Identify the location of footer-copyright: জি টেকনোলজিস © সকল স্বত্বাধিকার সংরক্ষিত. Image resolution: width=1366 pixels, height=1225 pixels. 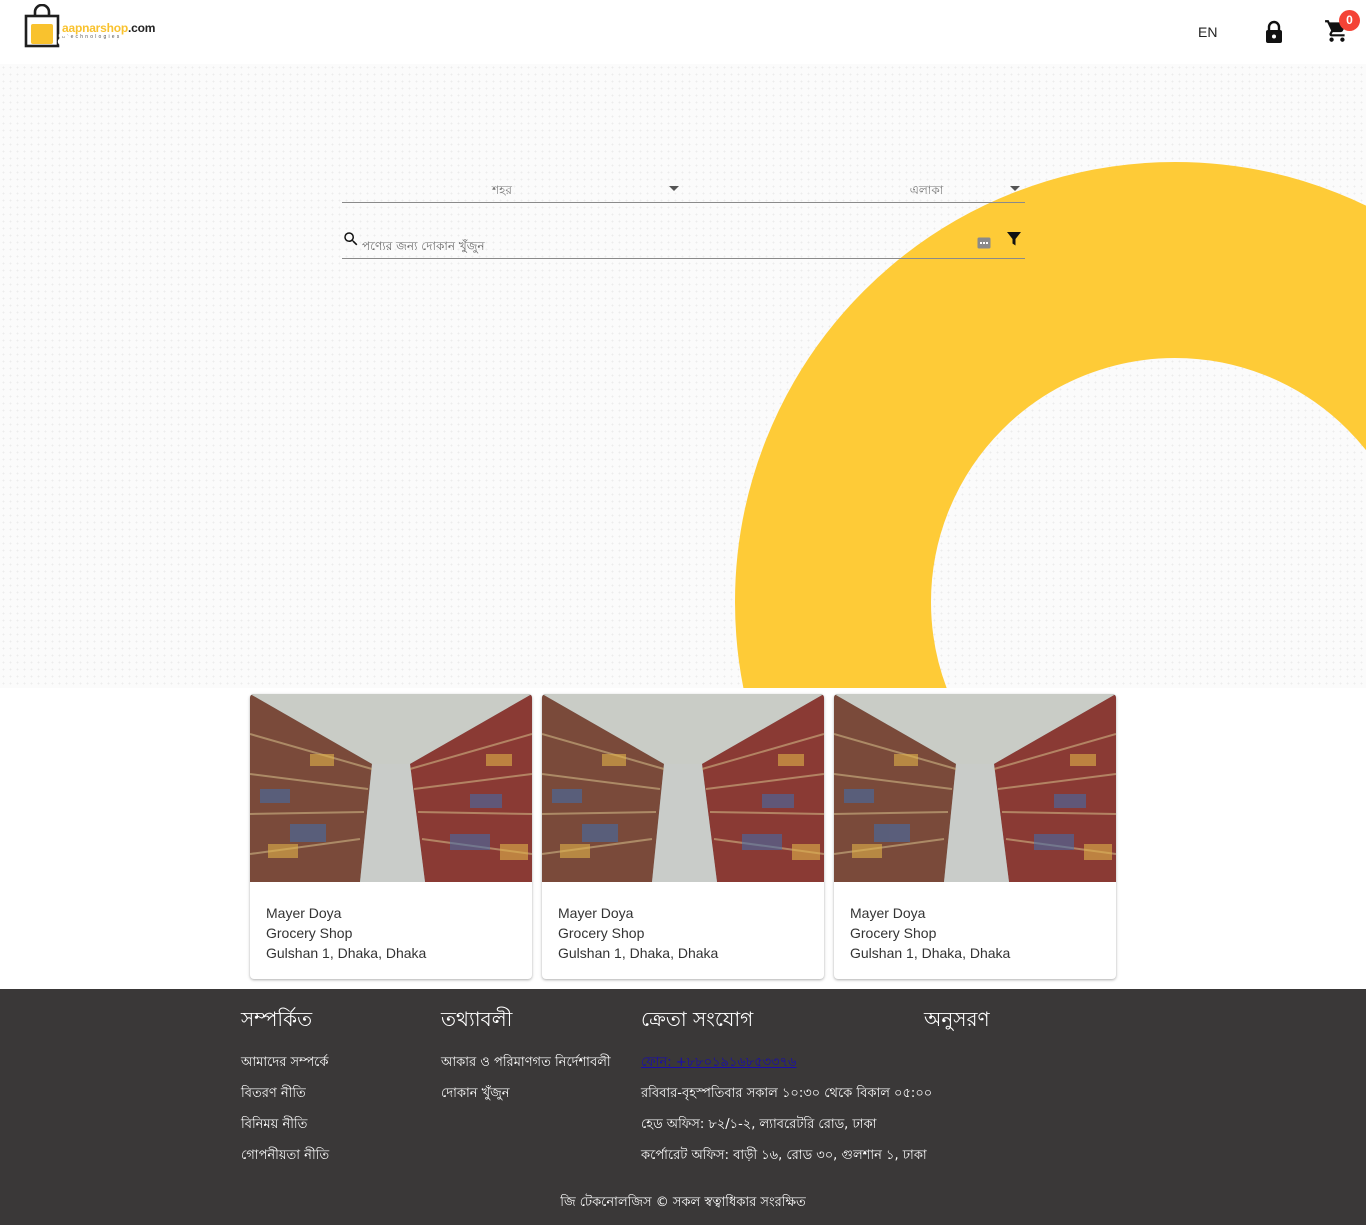
(683, 1202).